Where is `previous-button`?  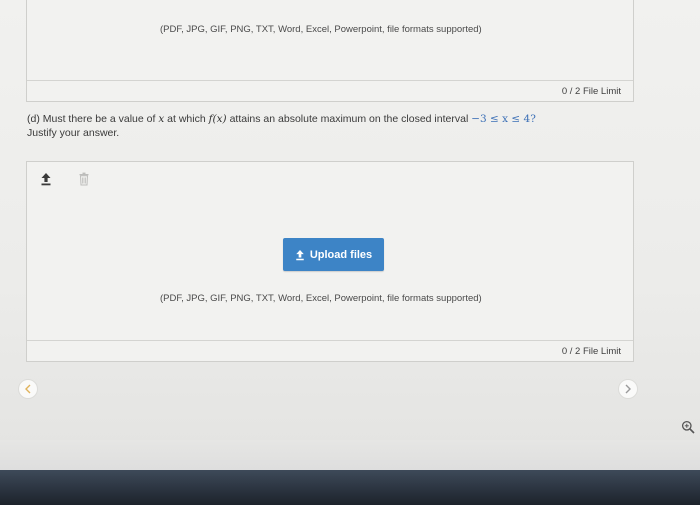
previous-button is located at coordinates (28, 389).